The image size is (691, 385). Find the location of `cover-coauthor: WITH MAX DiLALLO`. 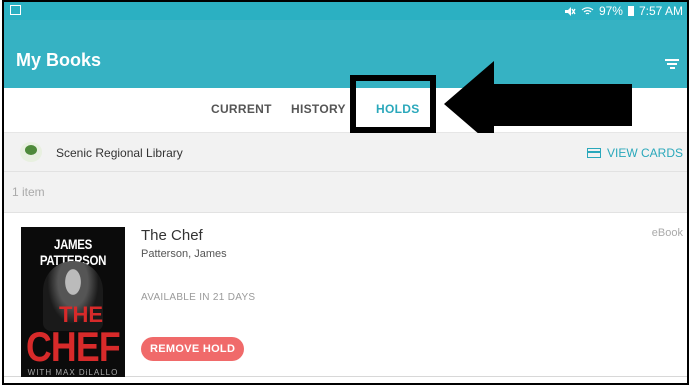

cover-coauthor: WITH MAX DiLALLO is located at coordinates (73, 372).